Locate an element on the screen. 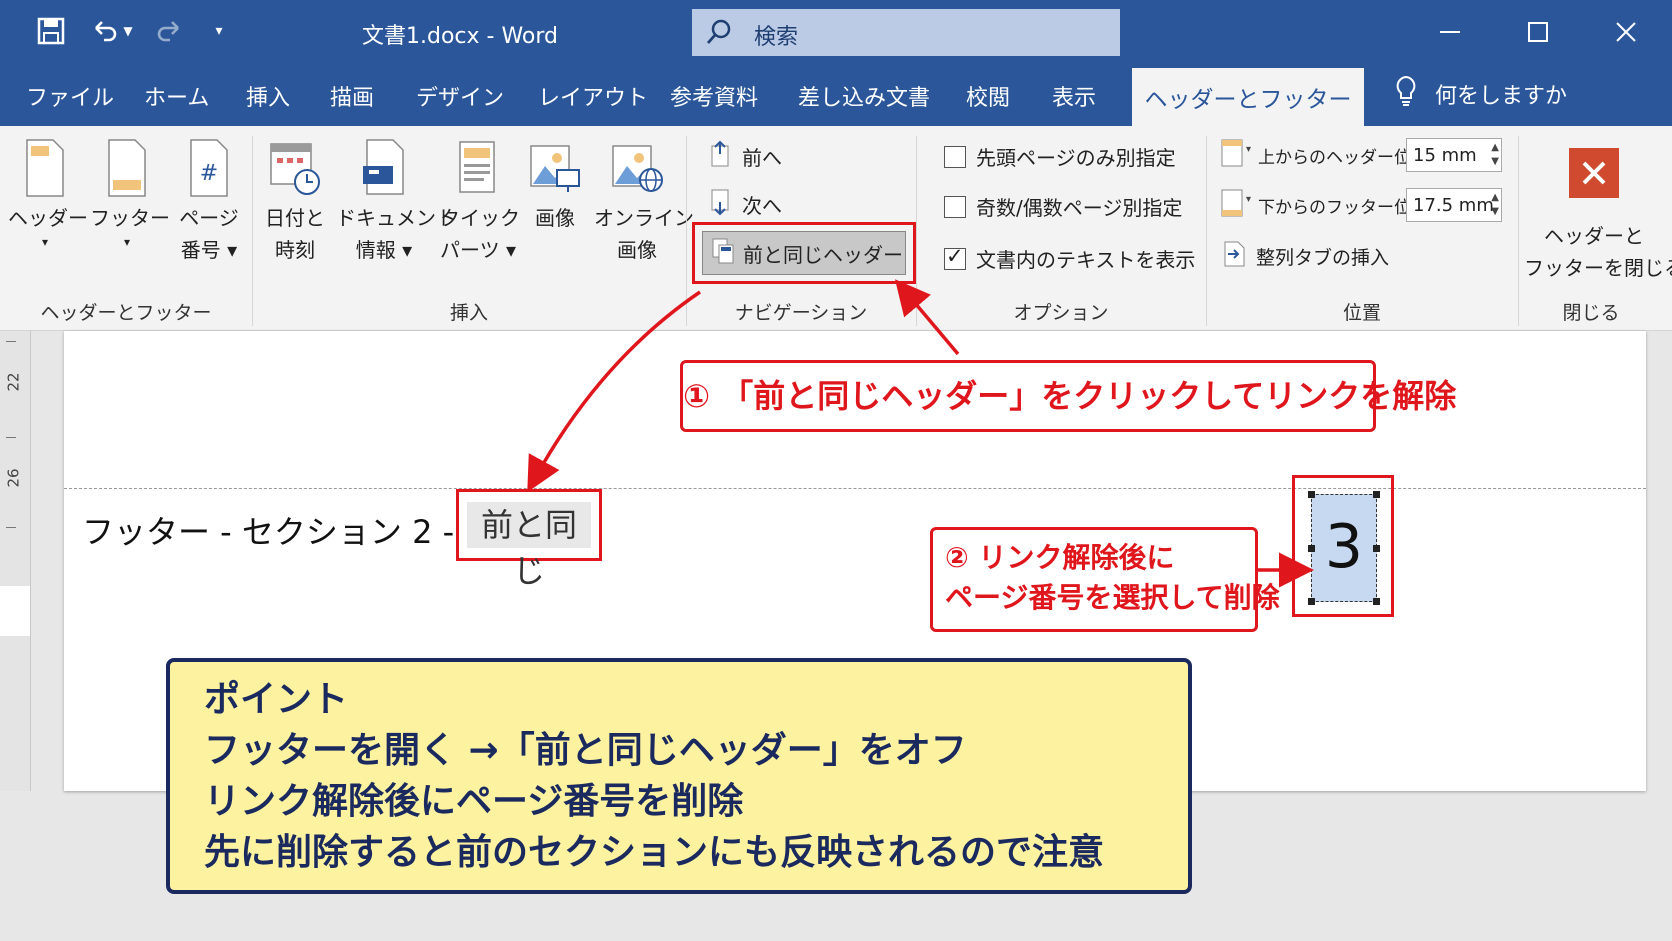 The image size is (1672, 941). search-icon is located at coordinates (719, 34).